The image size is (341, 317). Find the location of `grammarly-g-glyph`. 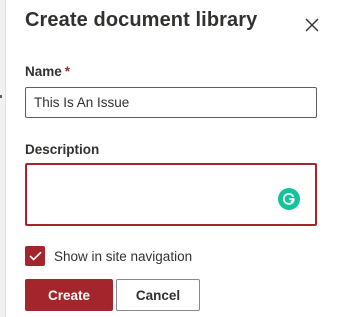

grammarly-g-glyph is located at coordinates (288, 199).